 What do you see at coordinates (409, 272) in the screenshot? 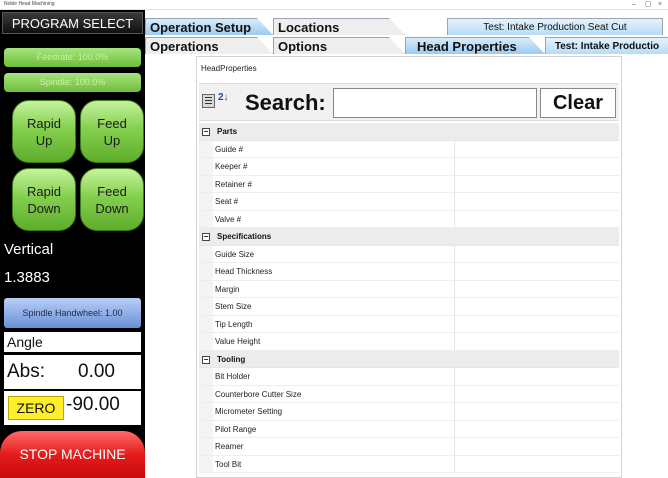
I see `property-row: Head Thickness` at bounding box center [409, 272].